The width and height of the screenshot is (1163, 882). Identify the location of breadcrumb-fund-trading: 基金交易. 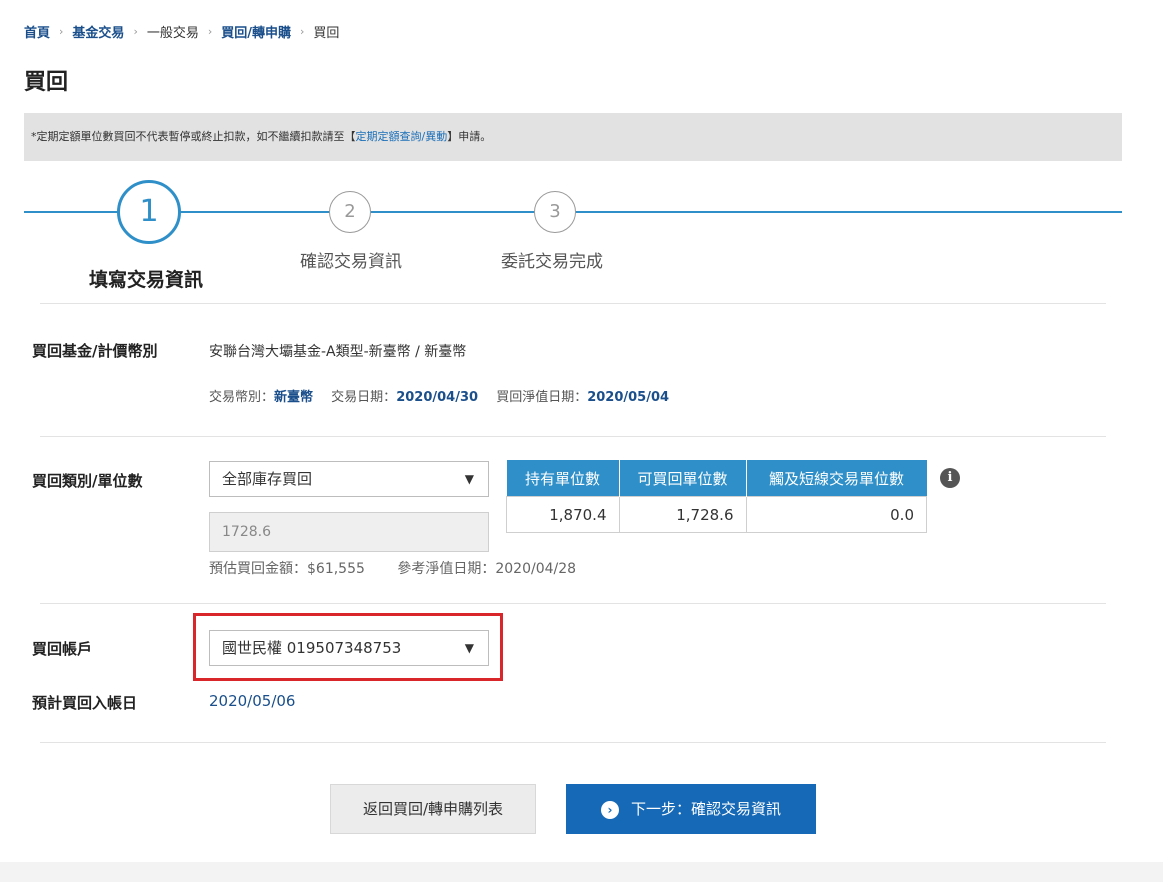
(98, 31).